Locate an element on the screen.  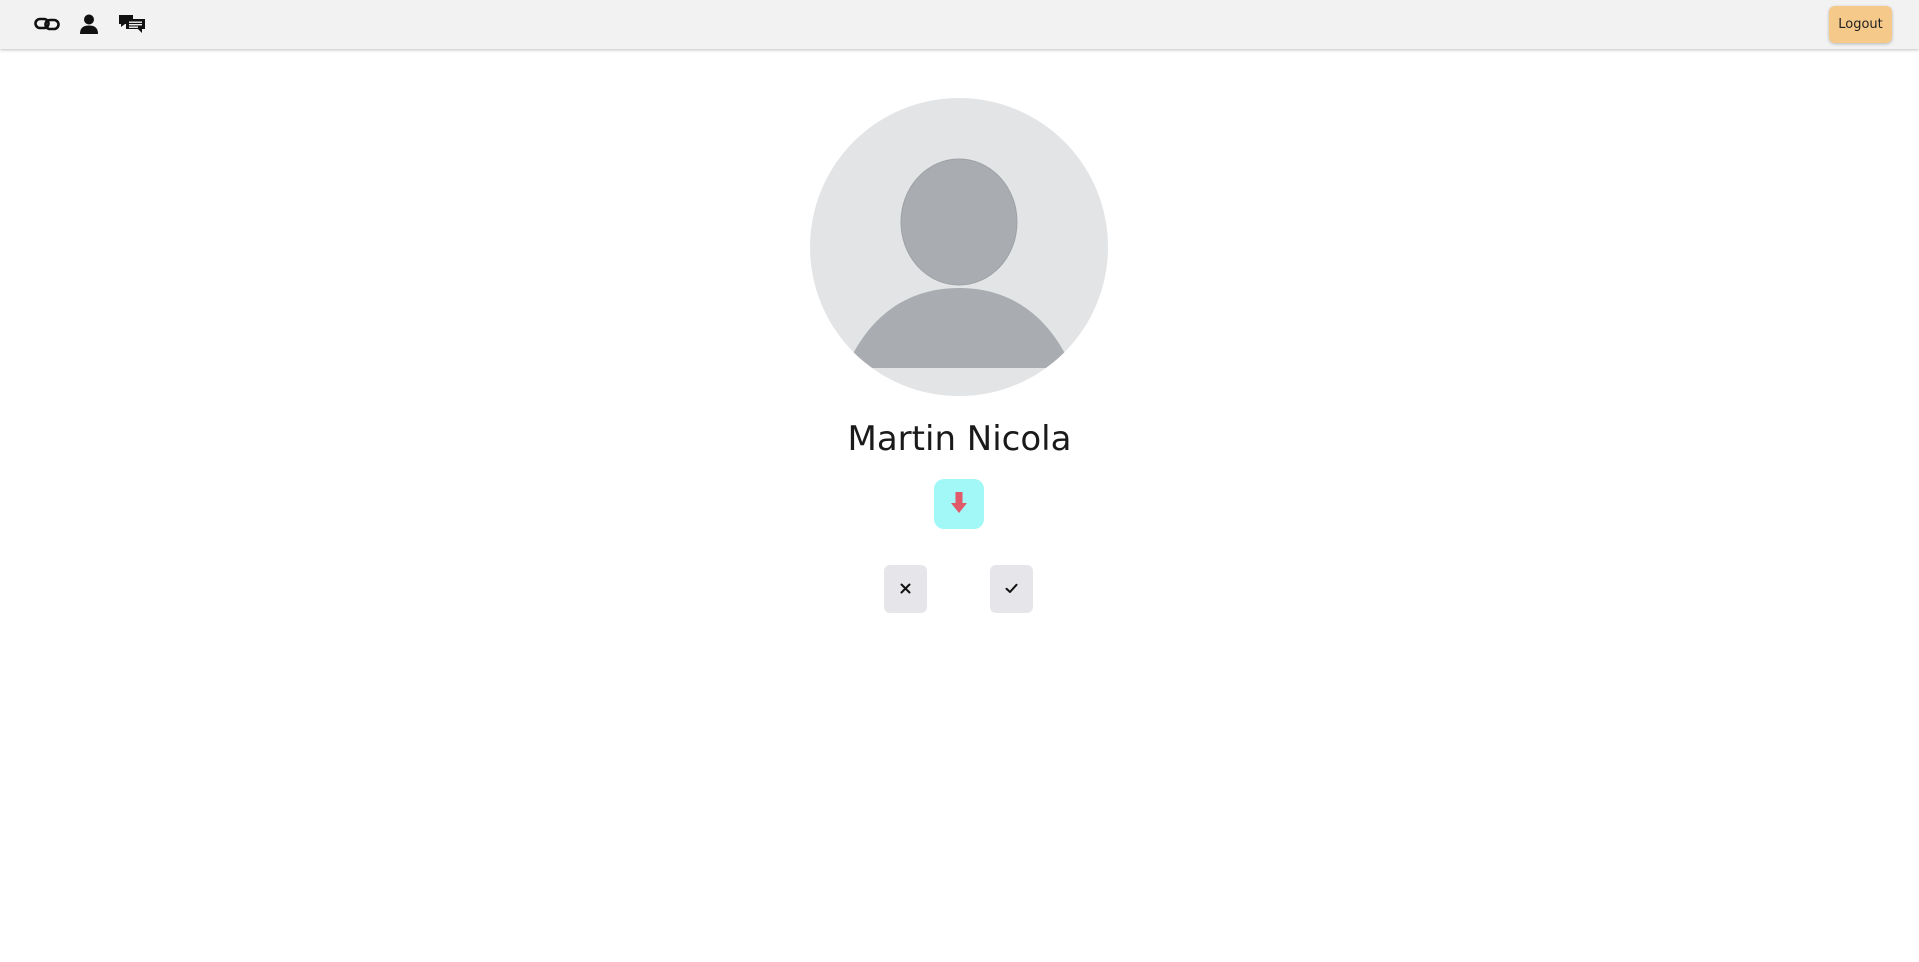
user-icon is located at coordinates (89, 24).